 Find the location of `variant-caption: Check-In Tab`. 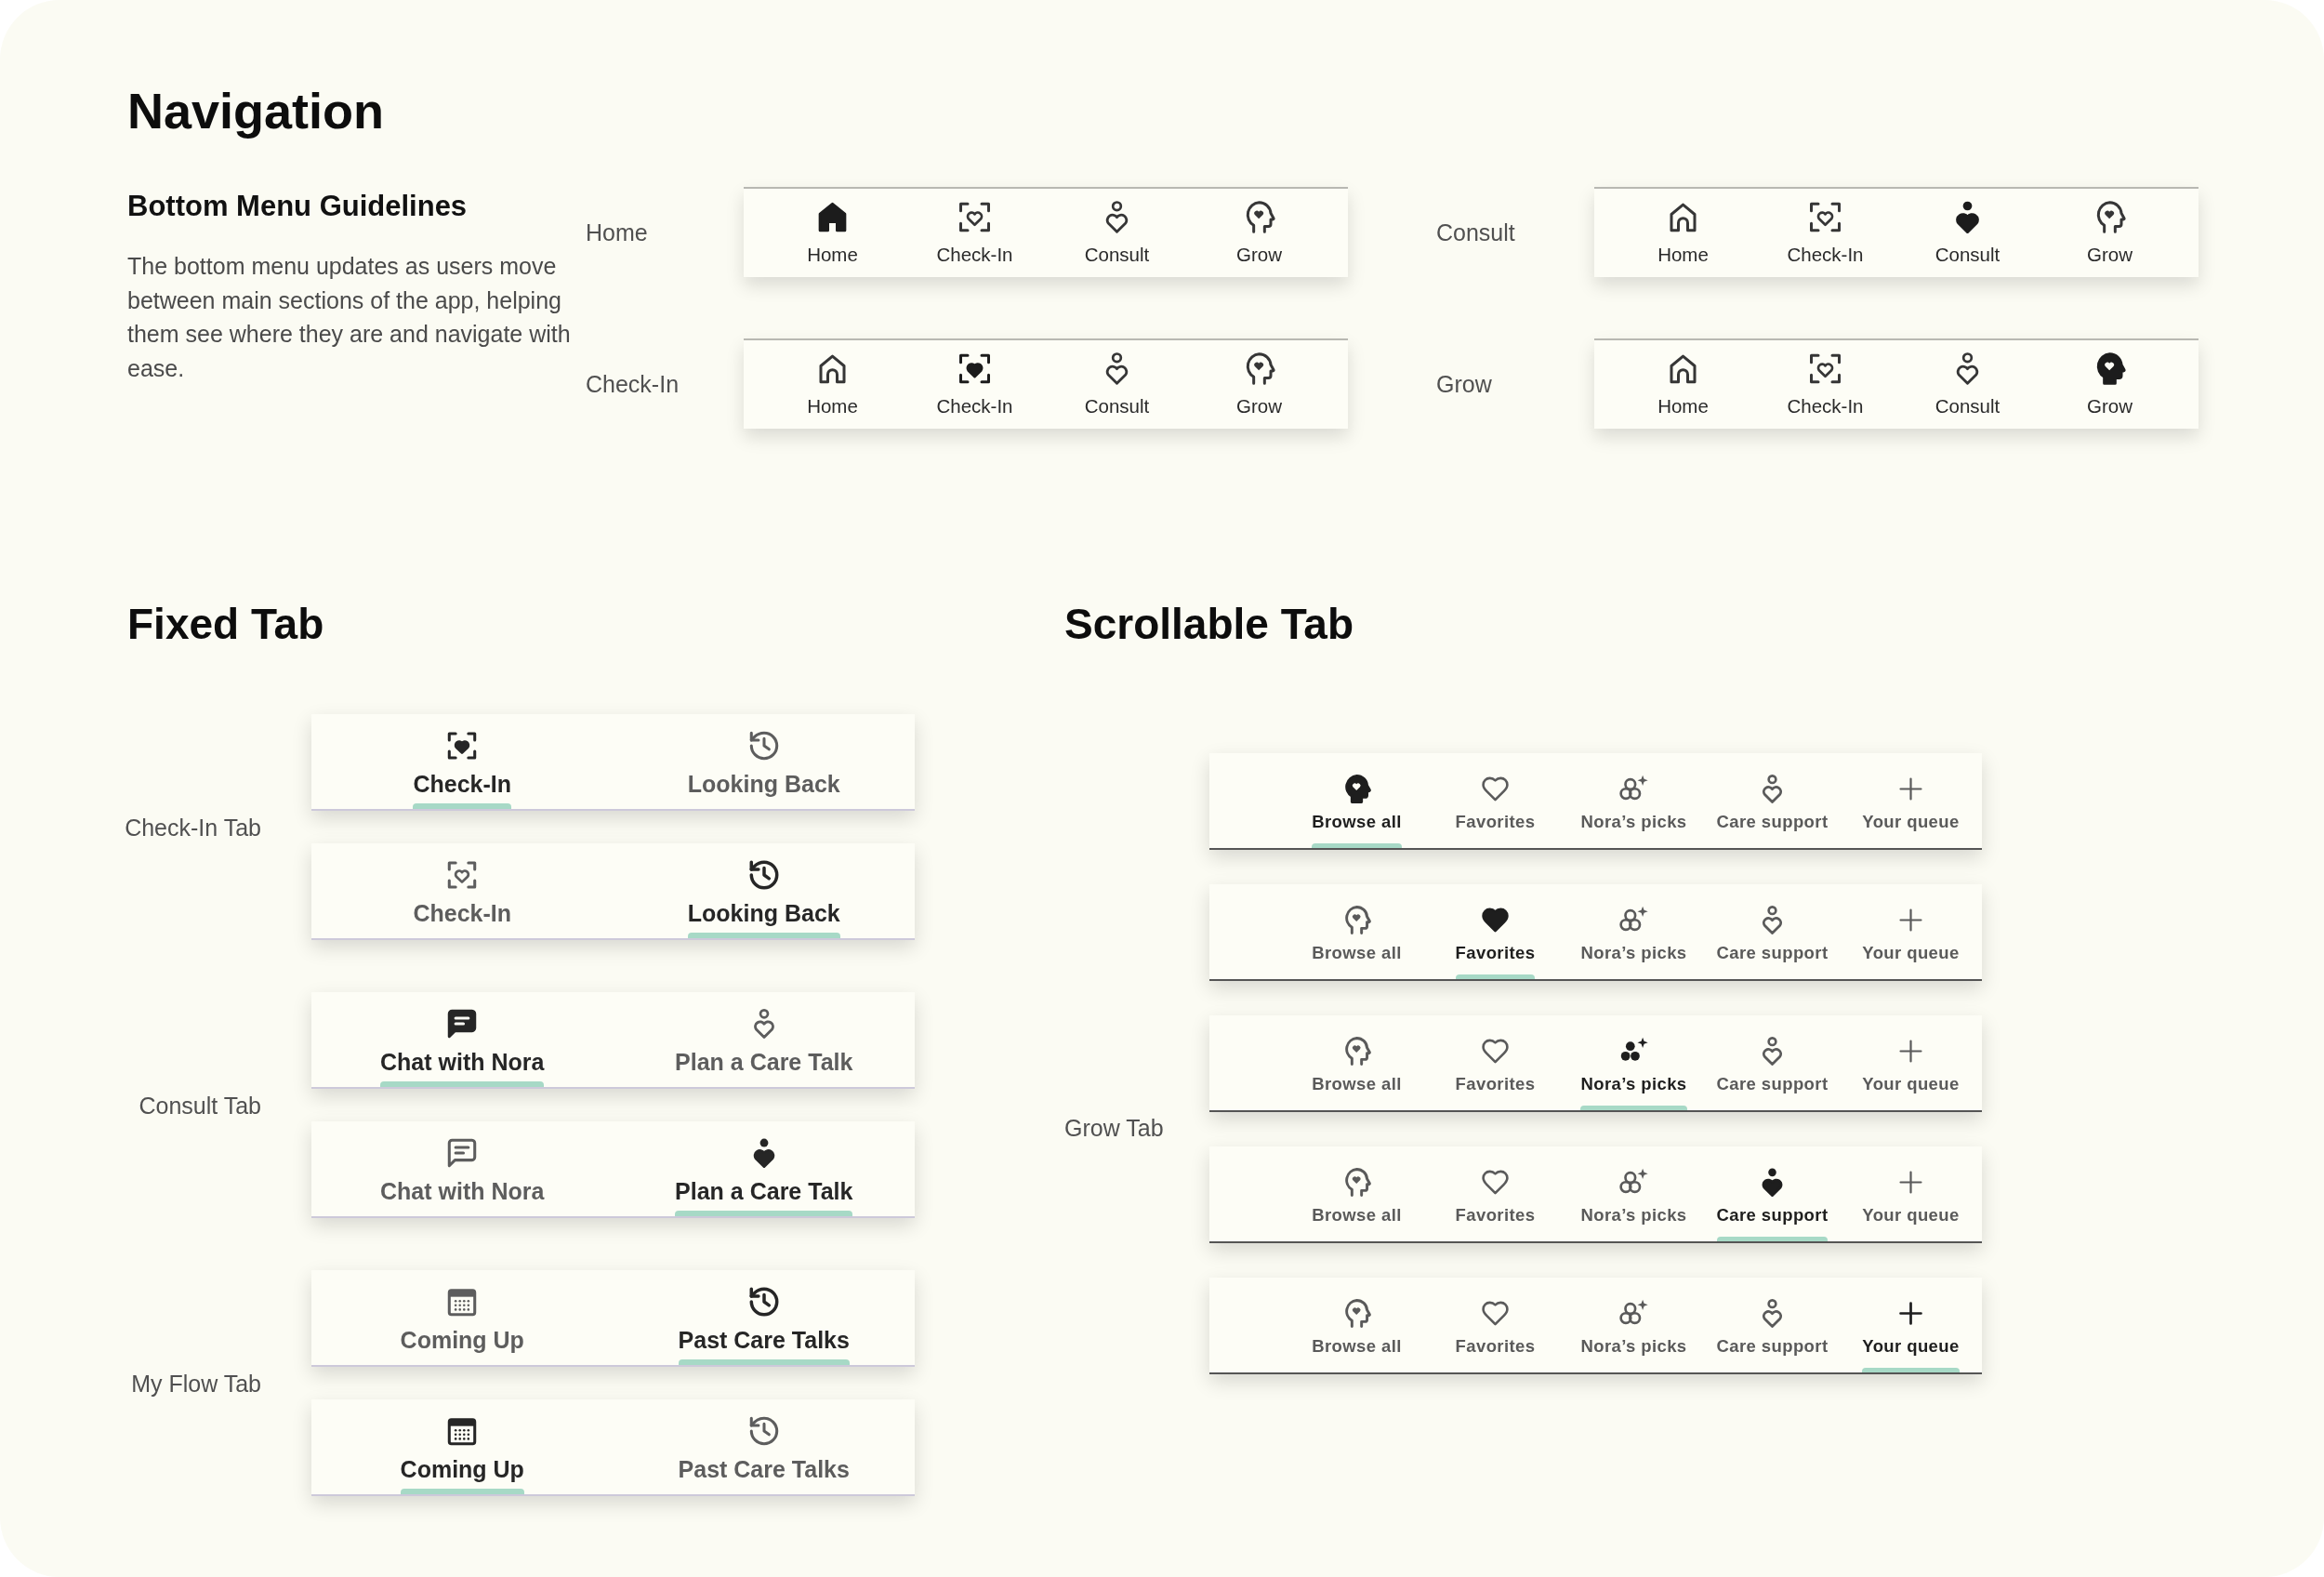

variant-caption: Check-In Tab is located at coordinates (193, 827).